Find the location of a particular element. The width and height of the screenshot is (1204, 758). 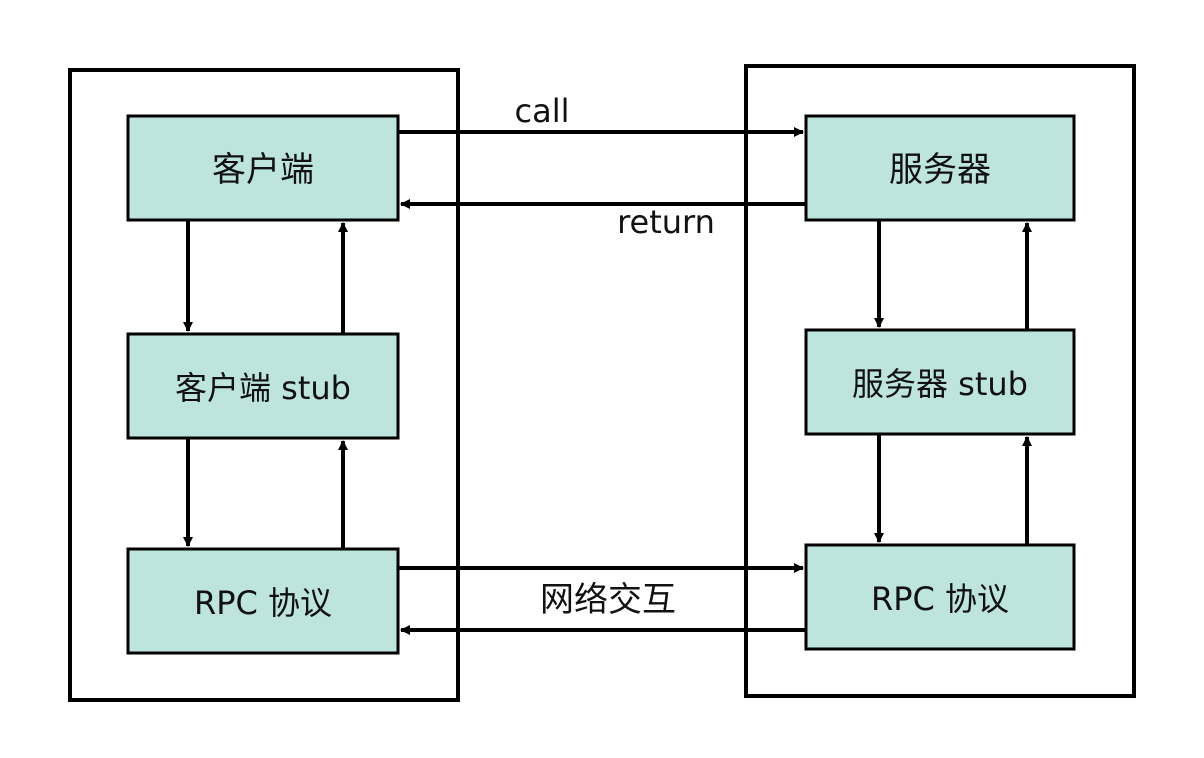

server-protocol-label: RPC 协议 is located at coordinates (940, 599).